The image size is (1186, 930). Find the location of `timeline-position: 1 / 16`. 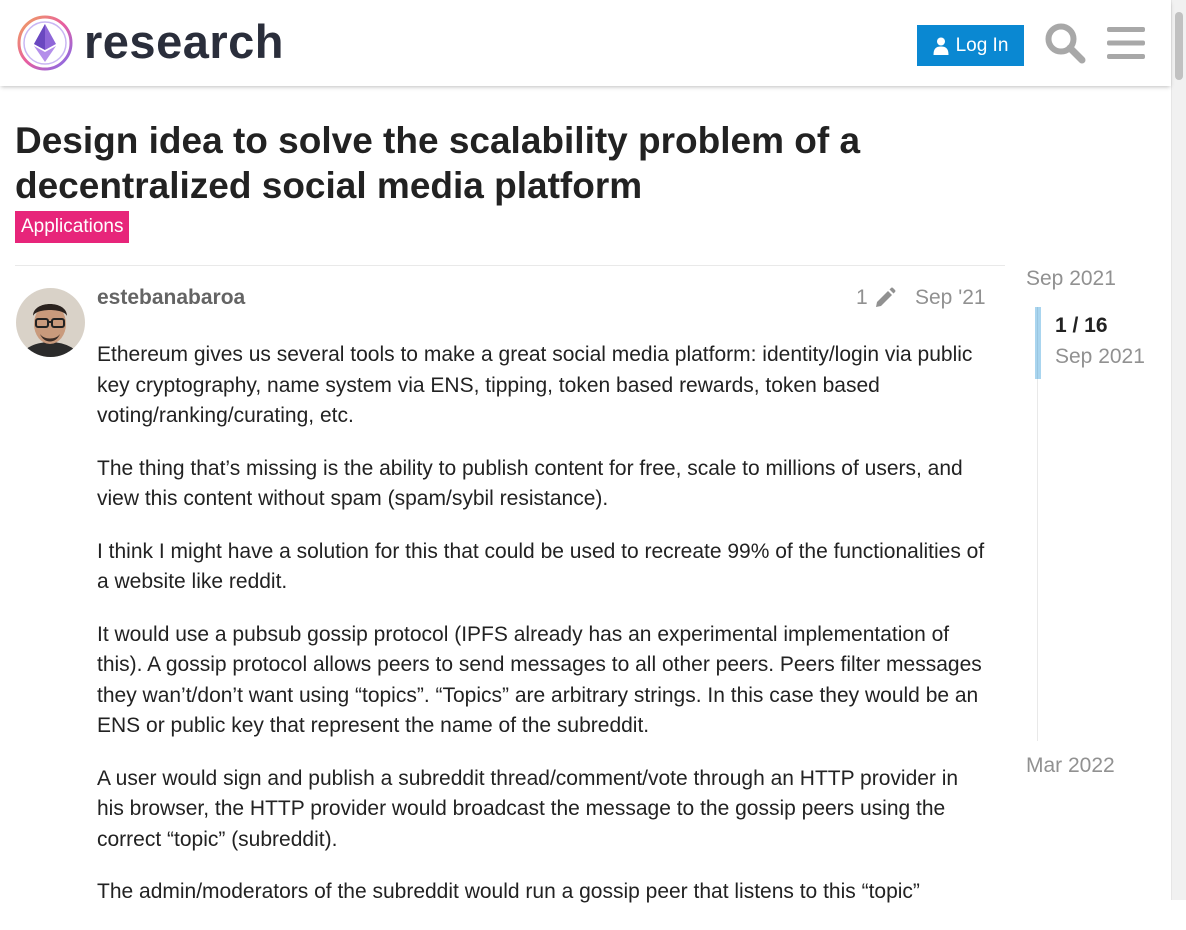

timeline-position: 1 / 16 is located at coordinates (1081, 325).